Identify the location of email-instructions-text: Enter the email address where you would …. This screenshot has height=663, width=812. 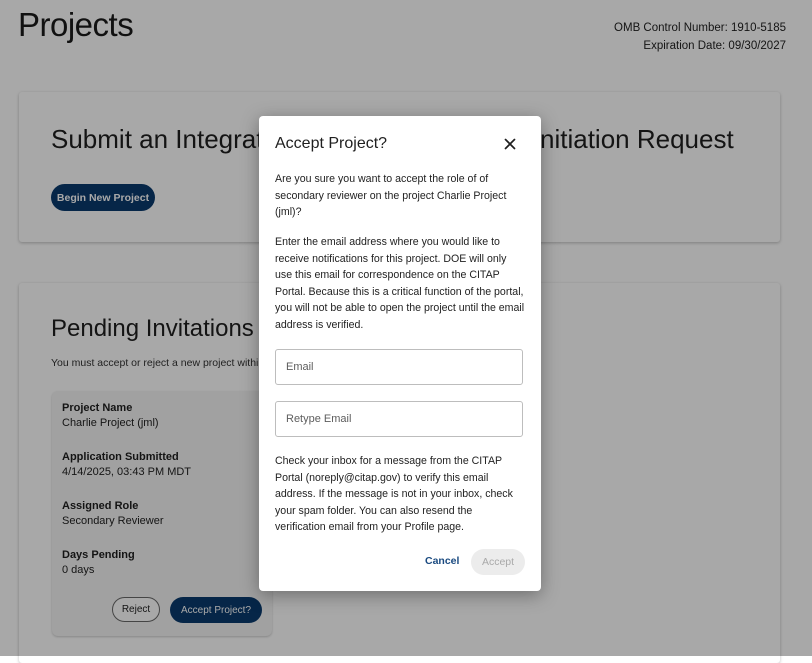
(400, 283).